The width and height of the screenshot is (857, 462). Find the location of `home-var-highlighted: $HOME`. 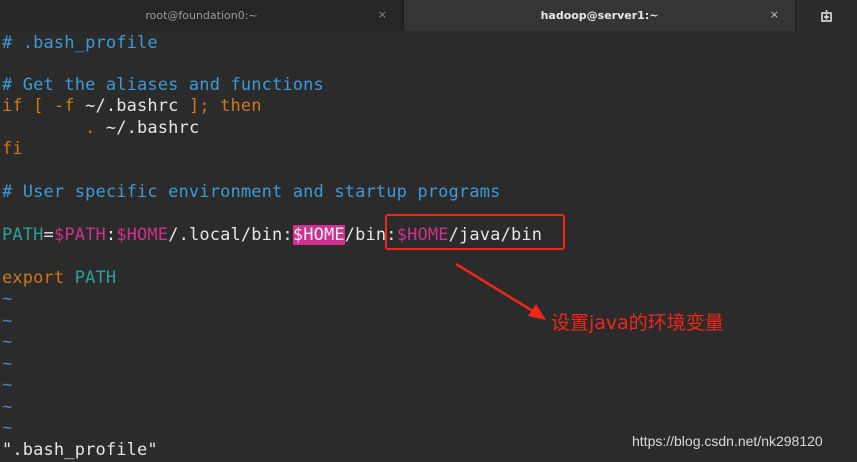

home-var-highlighted: $HOME is located at coordinates (318, 235).